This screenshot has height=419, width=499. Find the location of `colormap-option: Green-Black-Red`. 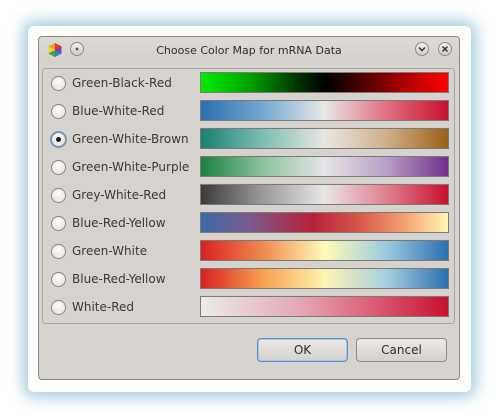

colormap-option: Green-Black-Red is located at coordinates (248, 83).